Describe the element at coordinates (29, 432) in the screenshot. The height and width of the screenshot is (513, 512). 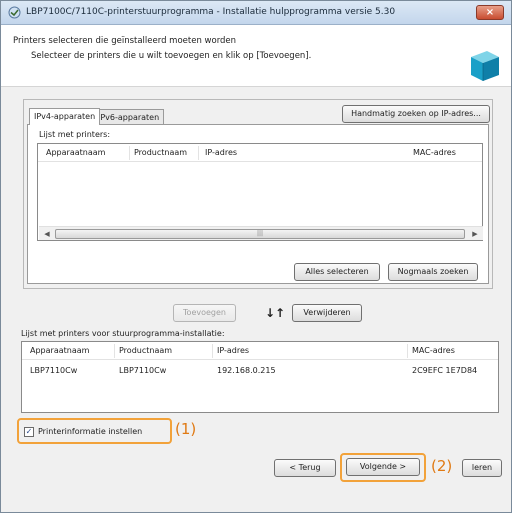
I see `printer-info-checkbox: ✓` at that location.